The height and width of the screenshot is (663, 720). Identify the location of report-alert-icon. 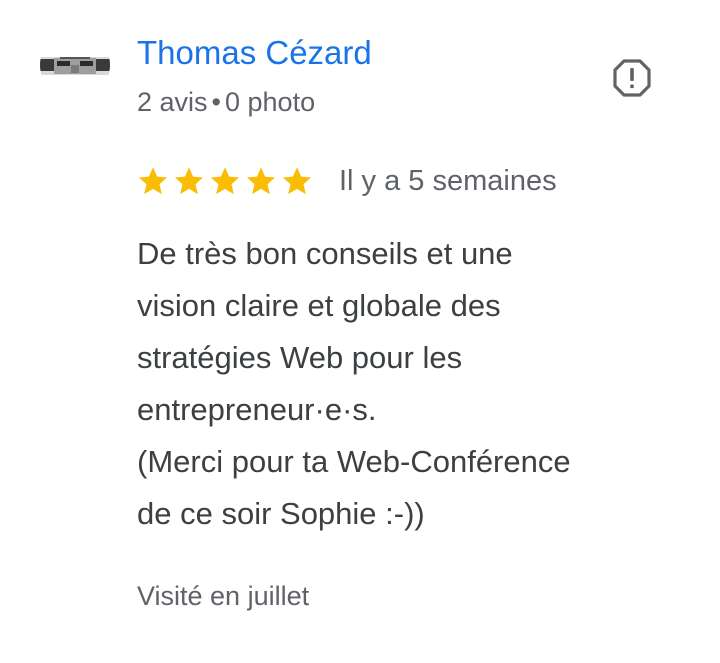
(632, 78).